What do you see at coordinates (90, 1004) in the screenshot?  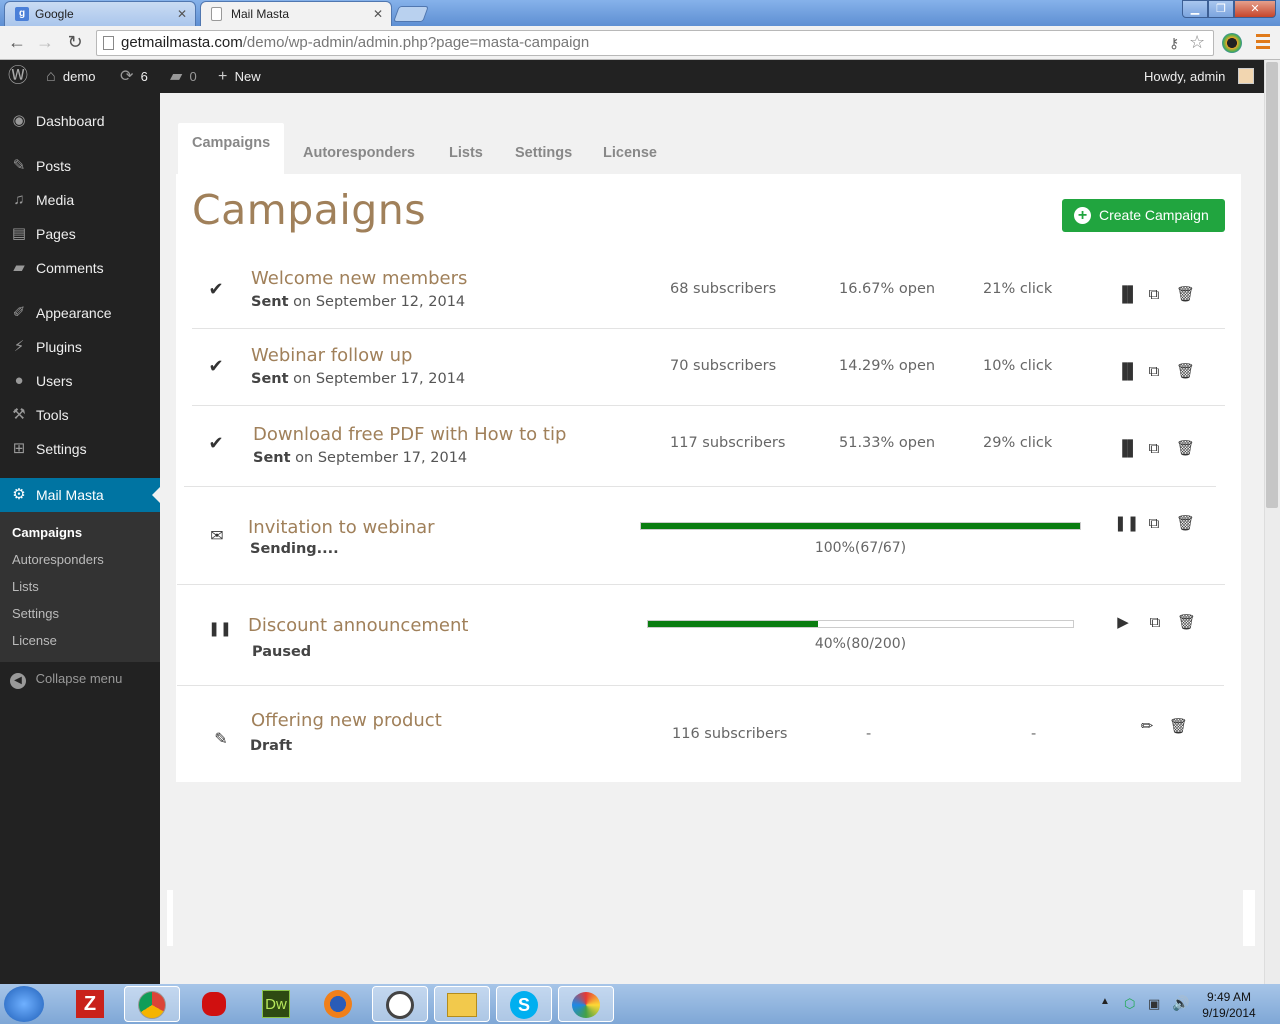 I see `filezilla-icon: Z` at bounding box center [90, 1004].